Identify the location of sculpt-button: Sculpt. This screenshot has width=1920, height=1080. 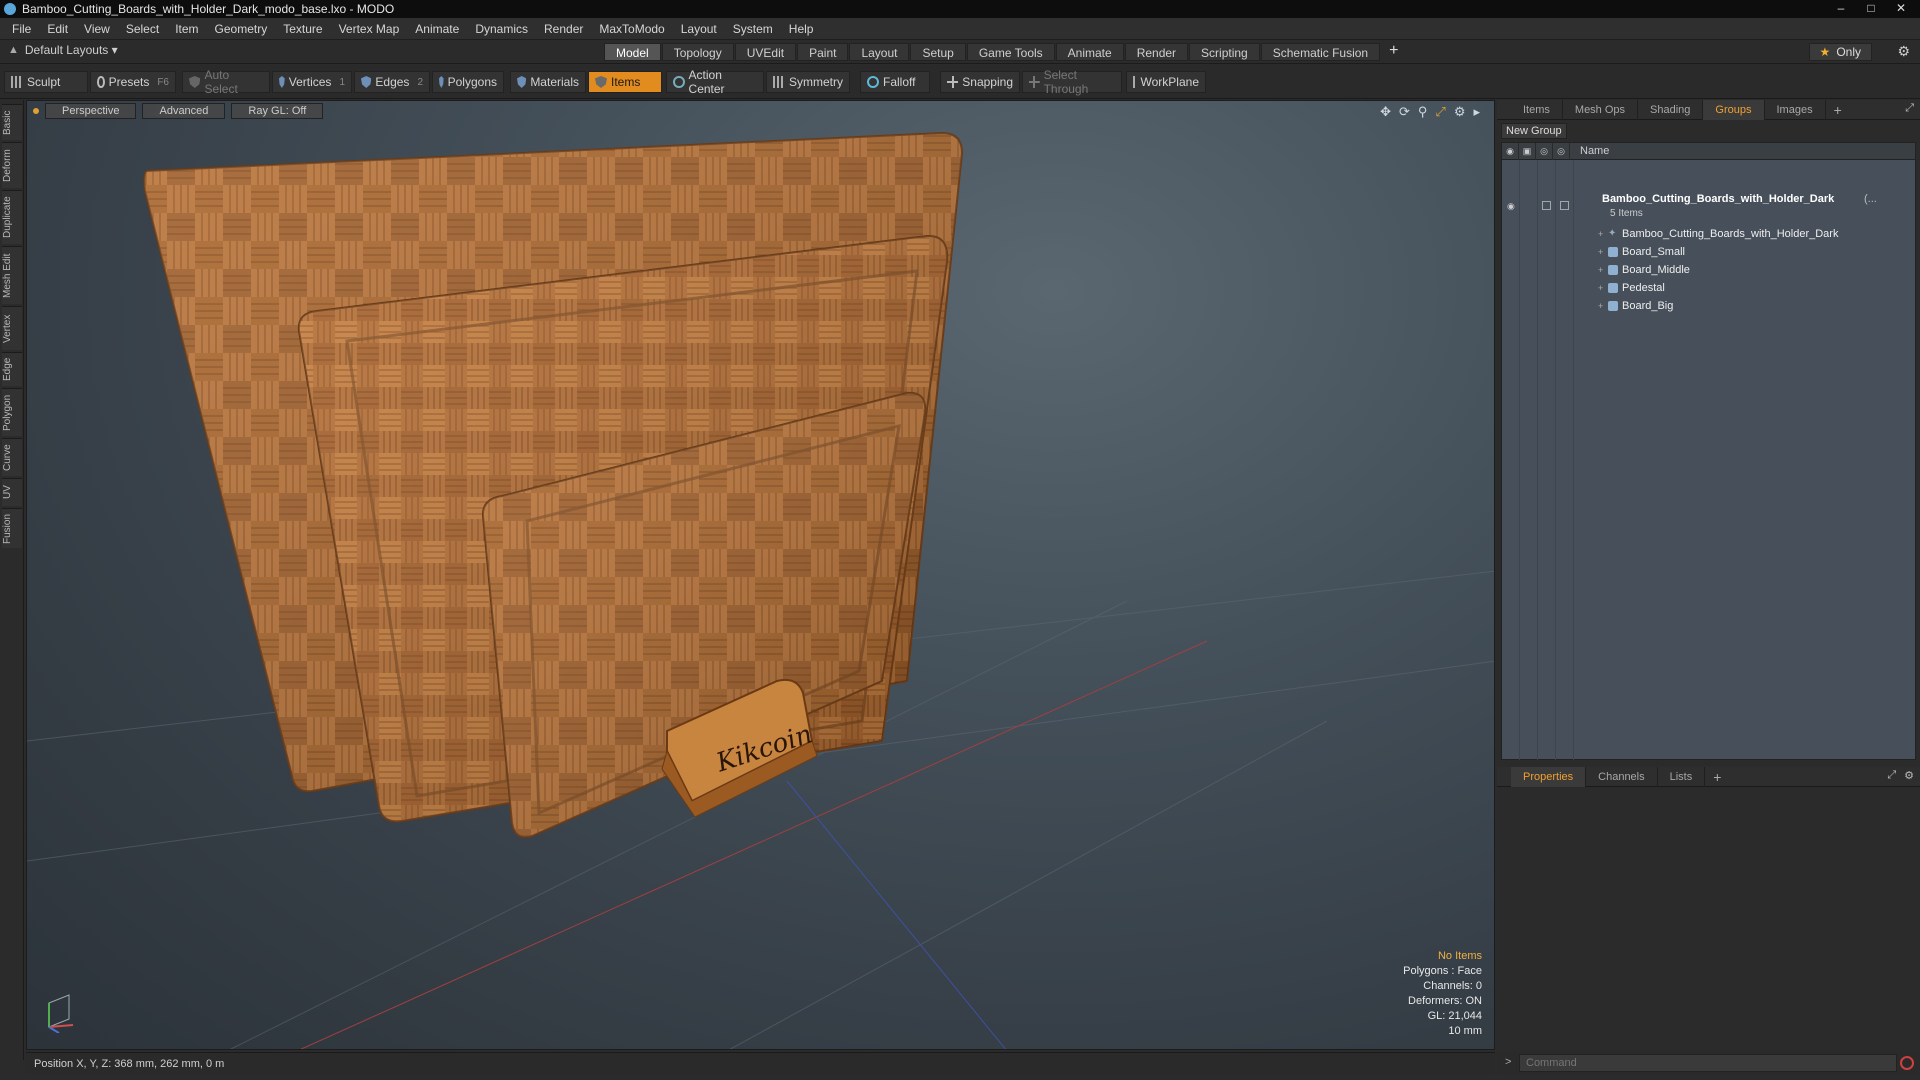
(46, 82).